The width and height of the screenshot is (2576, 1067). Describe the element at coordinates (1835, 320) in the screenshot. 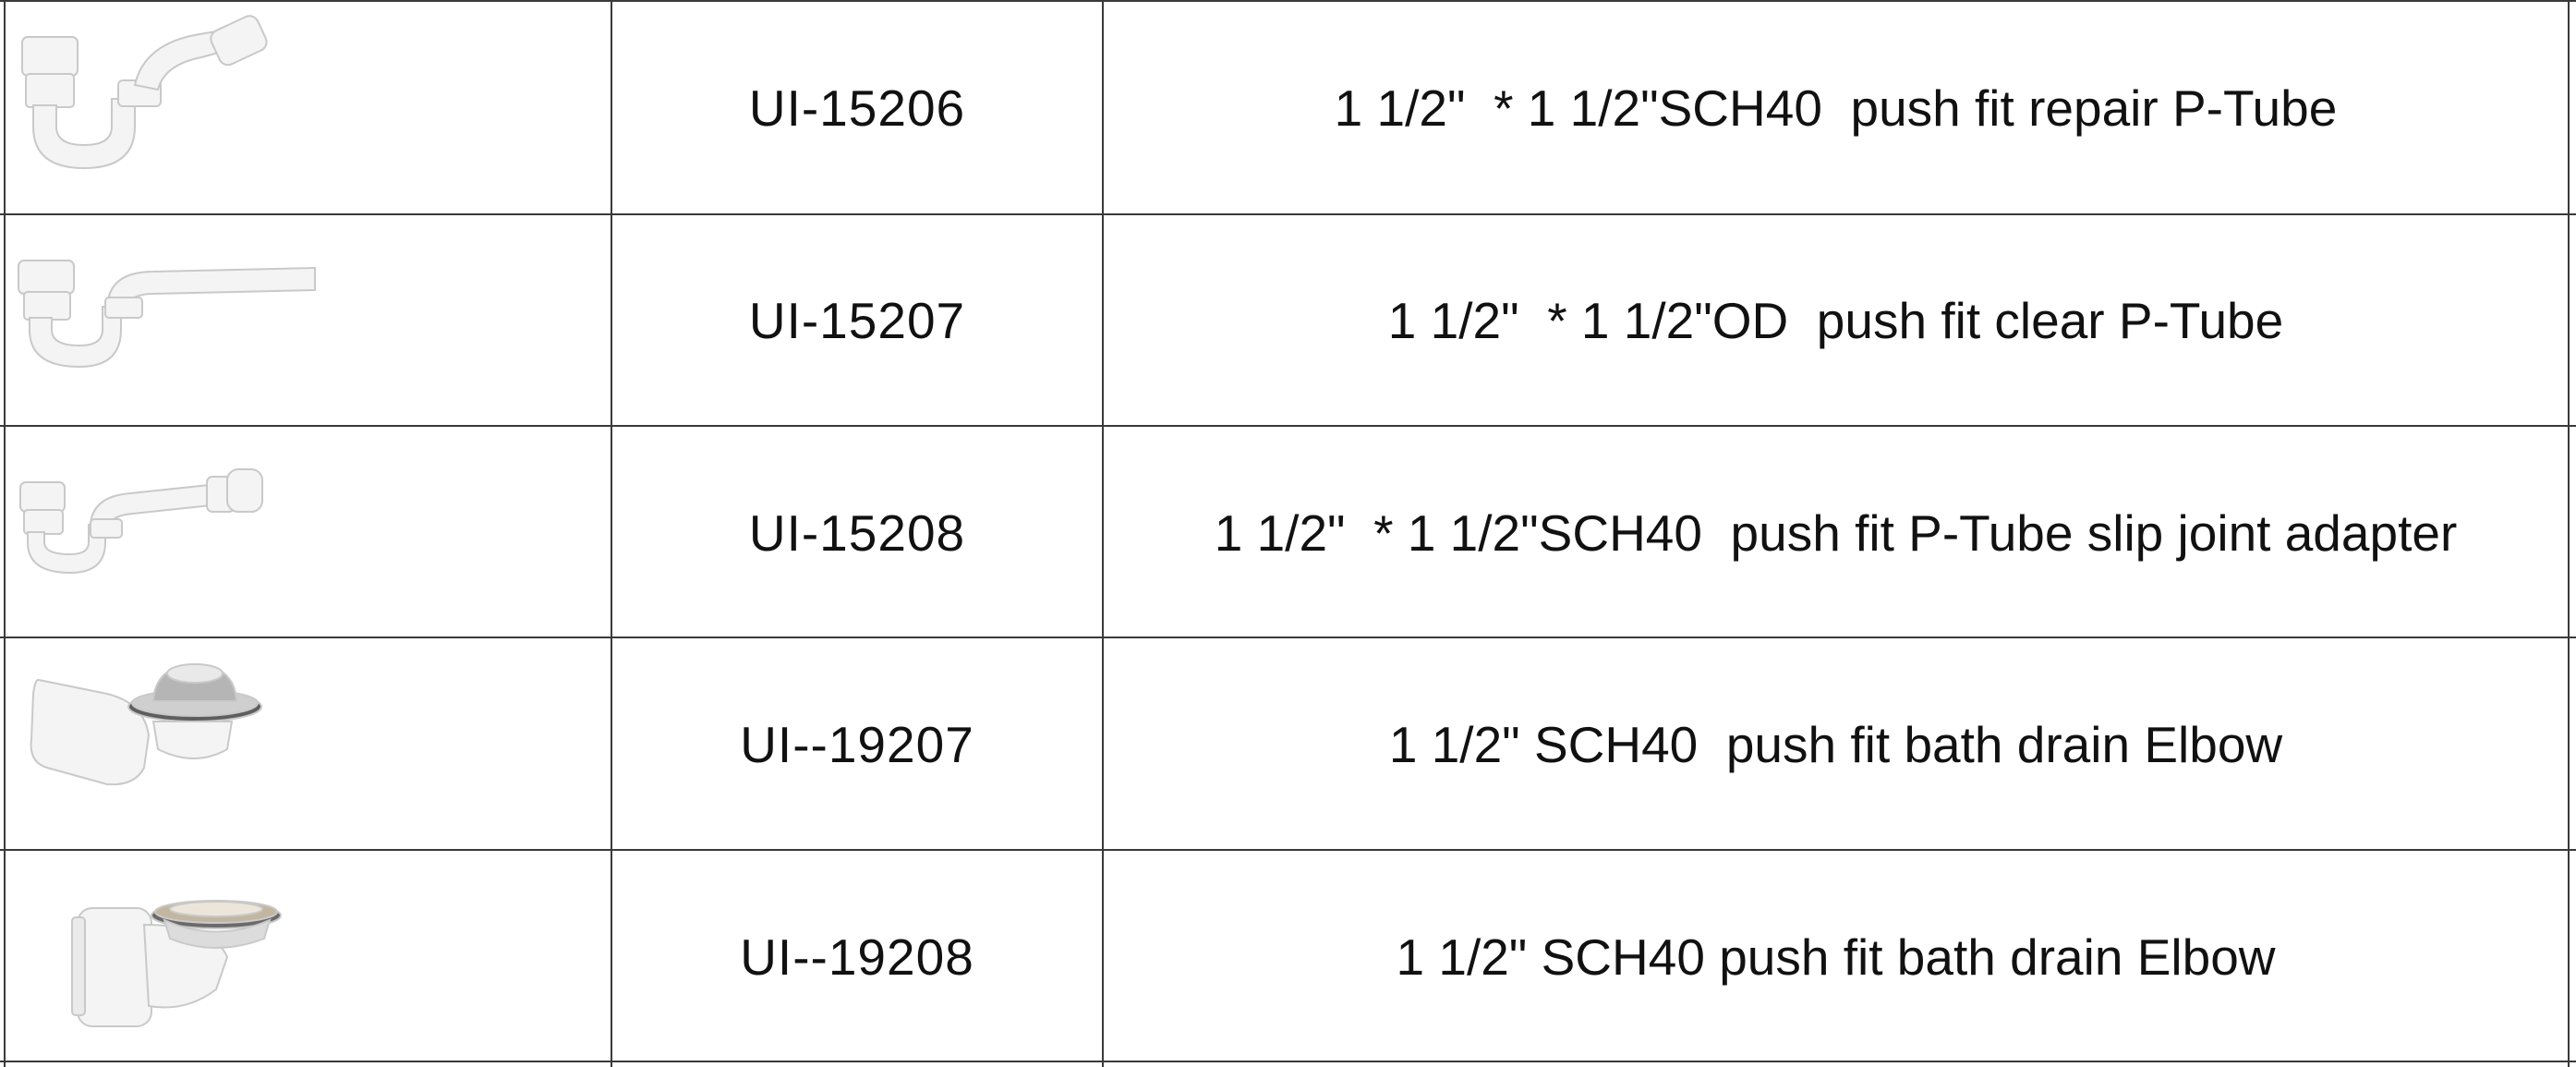

I see `product-description: 1 1/2" * 1 1/2"OD push fit clear P-Tube` at that location.